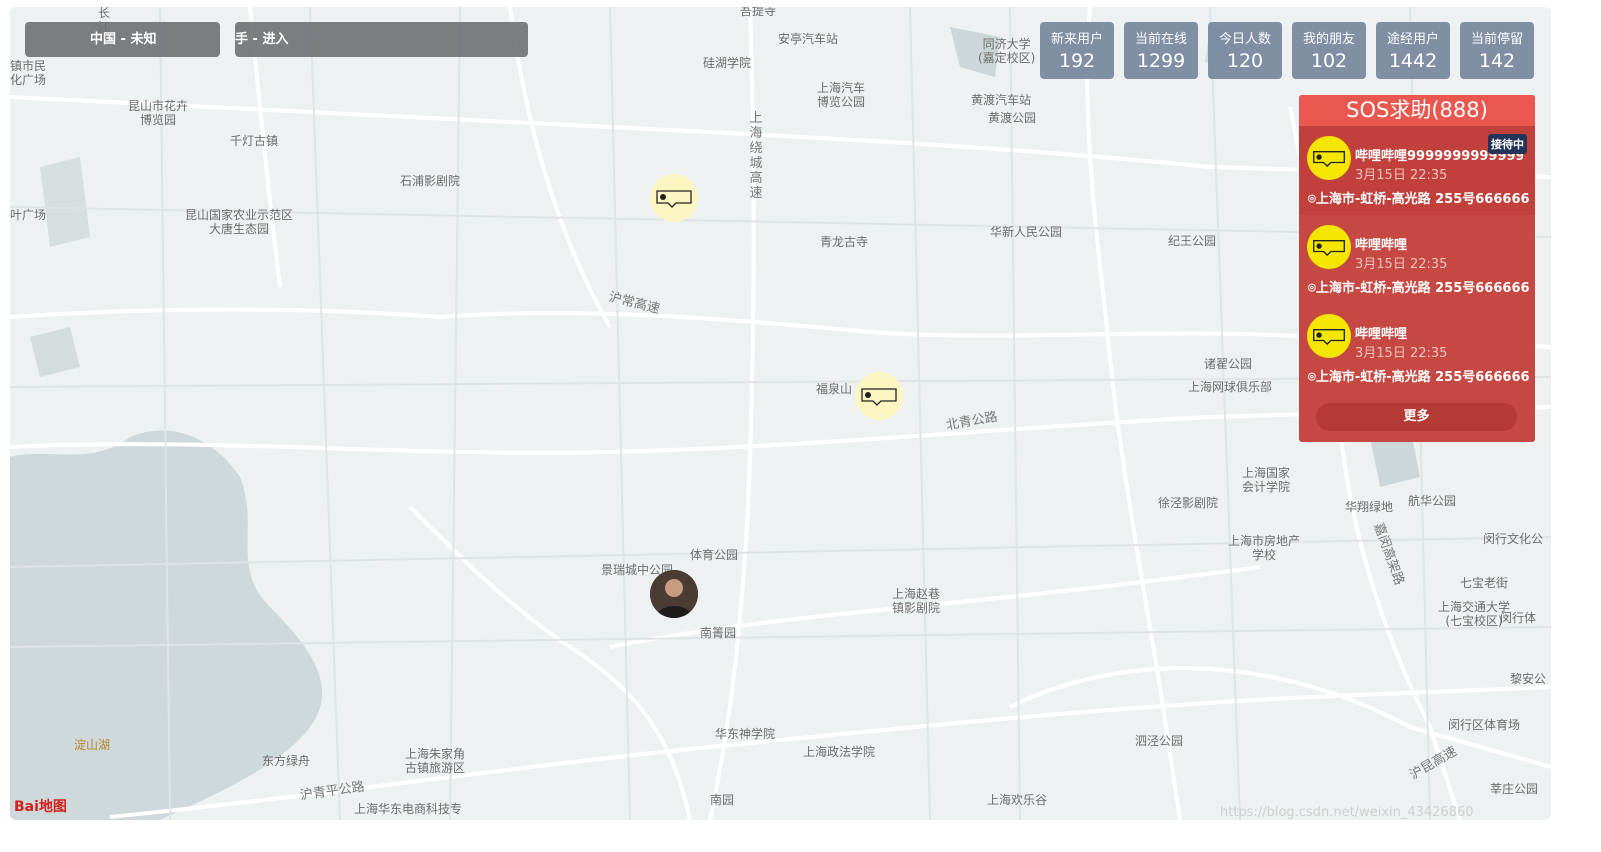 This screenshot has width=1601, height=852. What do you see at coordinates (844, 242) in the screenshot?
I see `map-label: 青龙古寺` at bounding box center [844, 242].